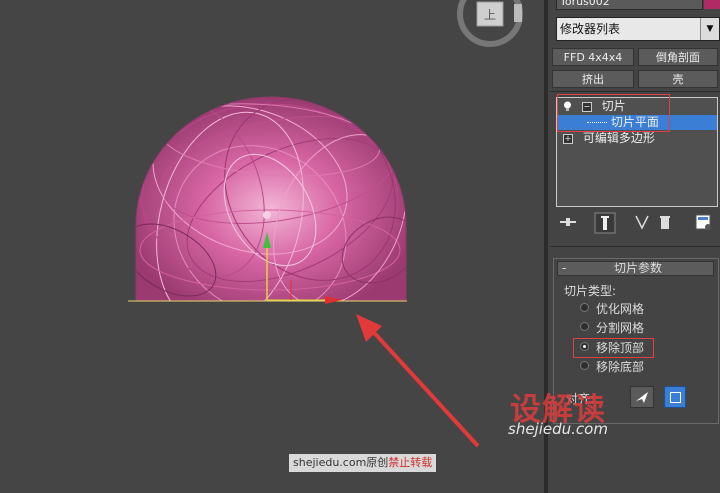  Describe the element at coordinates (590, 29) in the screenshot. I see `modifier-list-label: 修改器列表` at that location.